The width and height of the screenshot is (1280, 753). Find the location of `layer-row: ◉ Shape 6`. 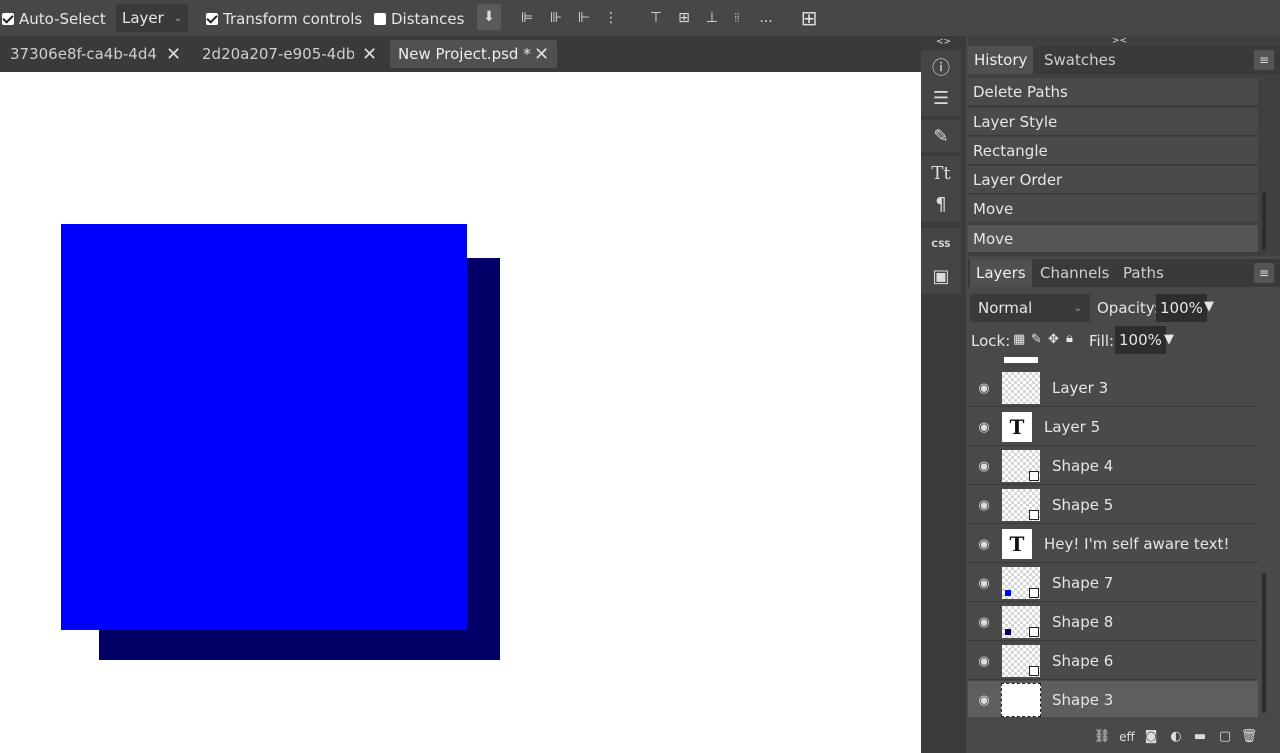

layer-row: ◉ Shape 6 is located at coordinates (1113, 661).